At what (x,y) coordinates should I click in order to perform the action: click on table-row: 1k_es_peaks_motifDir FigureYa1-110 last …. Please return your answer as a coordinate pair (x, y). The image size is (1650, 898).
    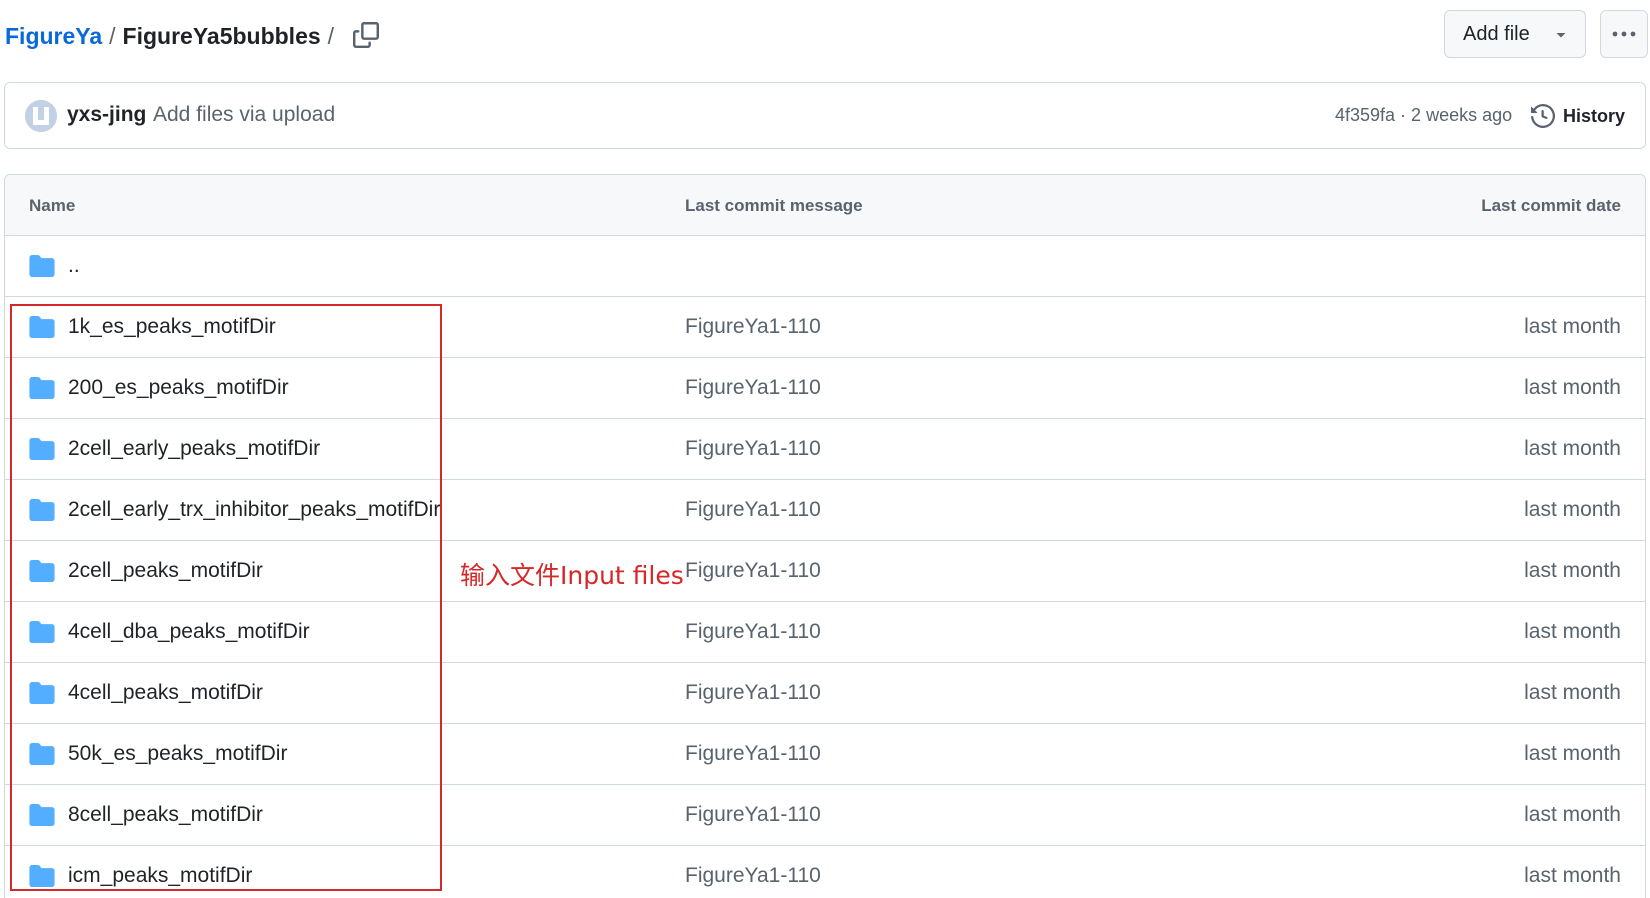
    Looking at the image, I should click on (825, 327).